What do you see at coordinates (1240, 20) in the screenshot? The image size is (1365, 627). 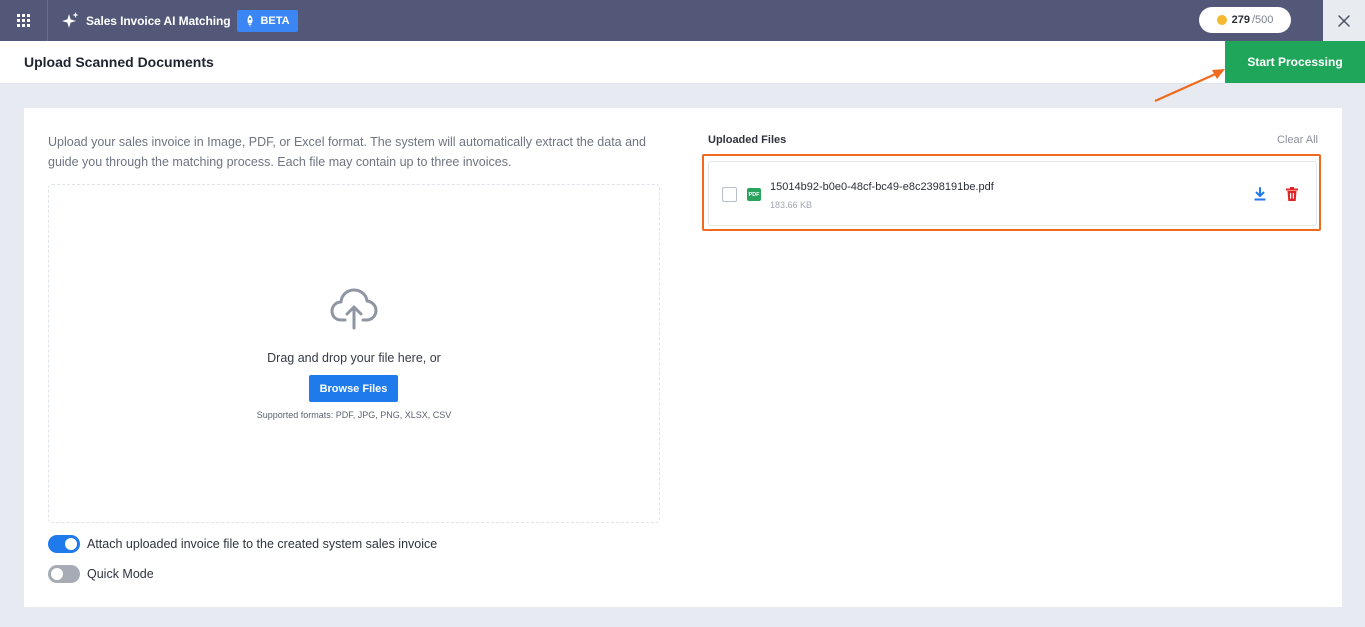 I see `credits-used: 279` at bounding box center [1240, 20].